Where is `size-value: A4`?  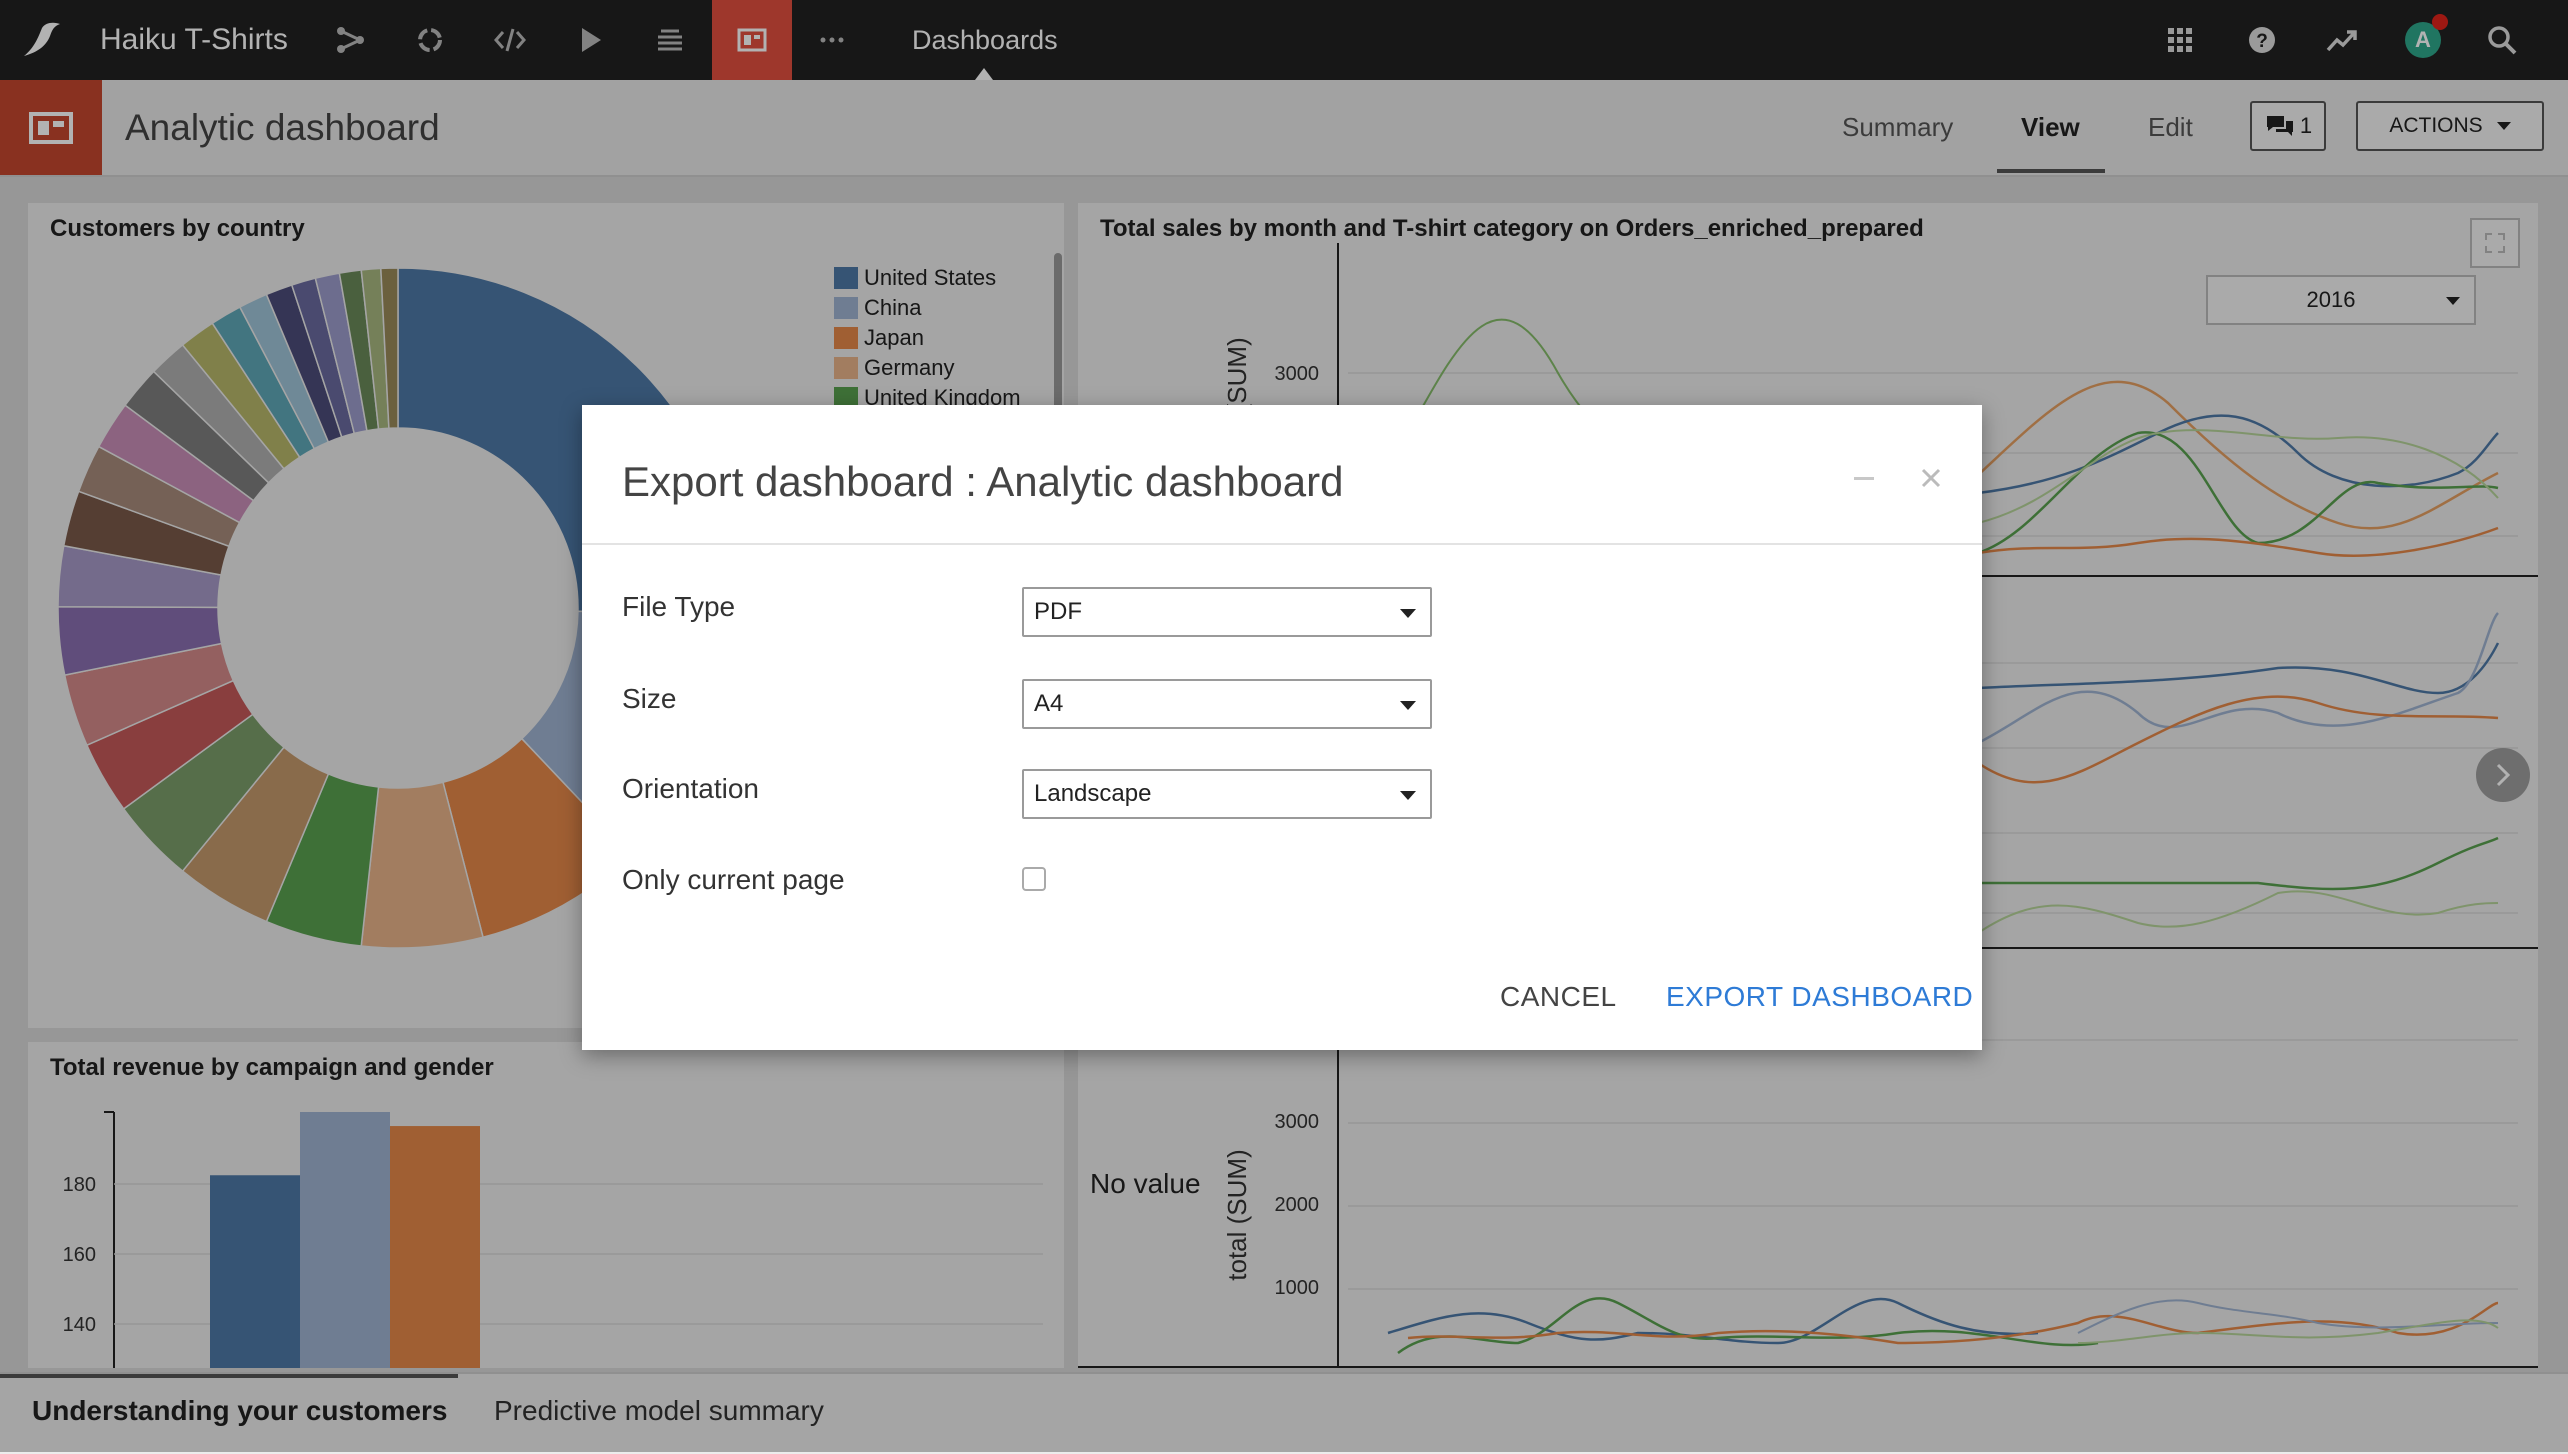 size-value: A4 is located at coordinates (1049, 703).